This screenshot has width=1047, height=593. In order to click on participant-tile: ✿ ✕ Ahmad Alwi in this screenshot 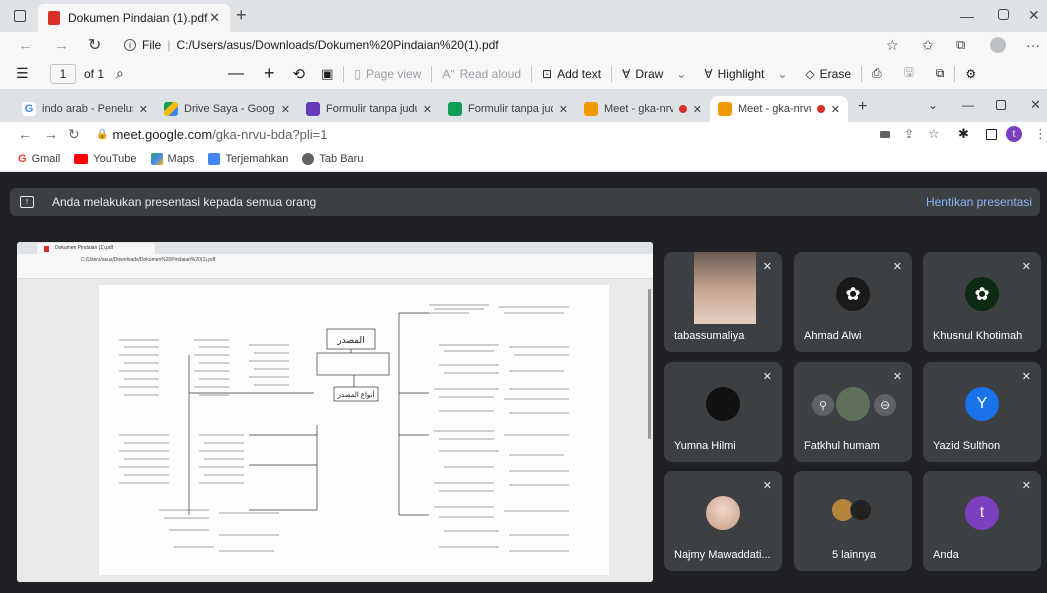, I will do `click(853, 302)`.